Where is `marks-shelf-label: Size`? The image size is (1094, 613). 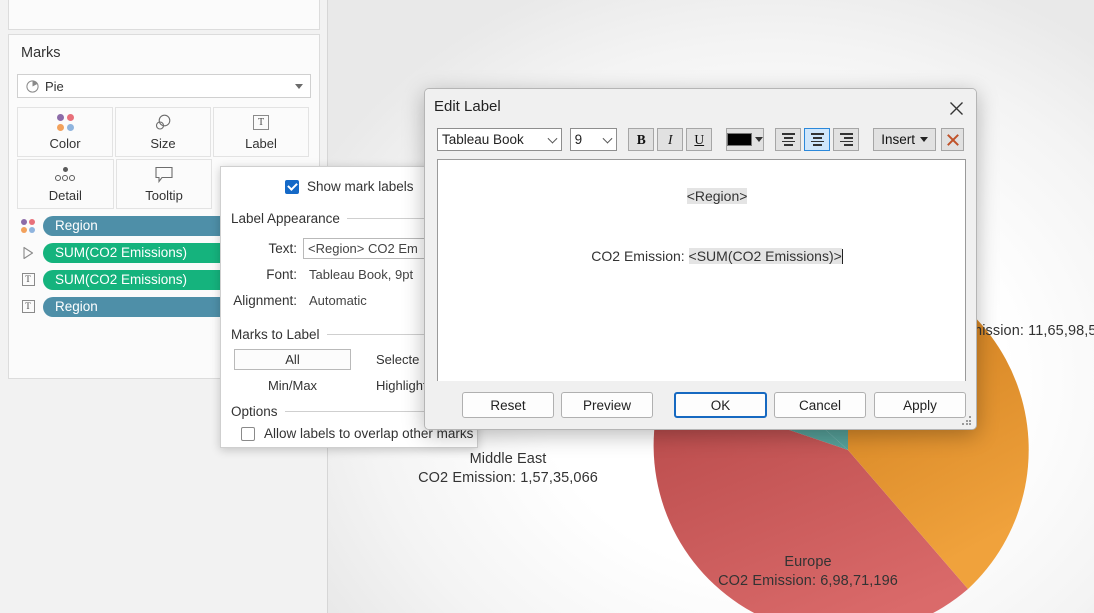 marks-shelf-label: Size is located at coordinates (163, 143).